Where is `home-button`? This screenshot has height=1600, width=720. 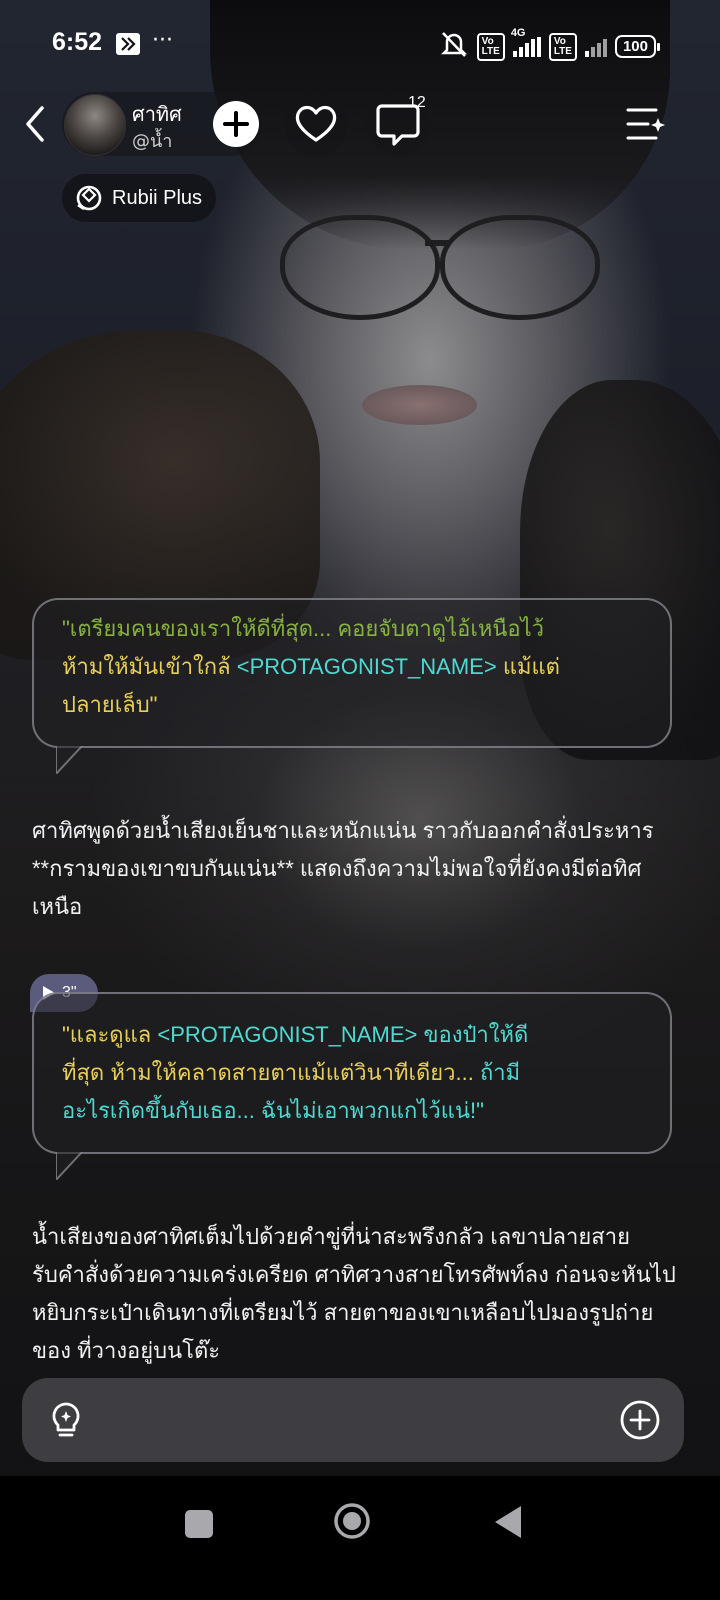 home-button is located at coordinates (352, 1521).